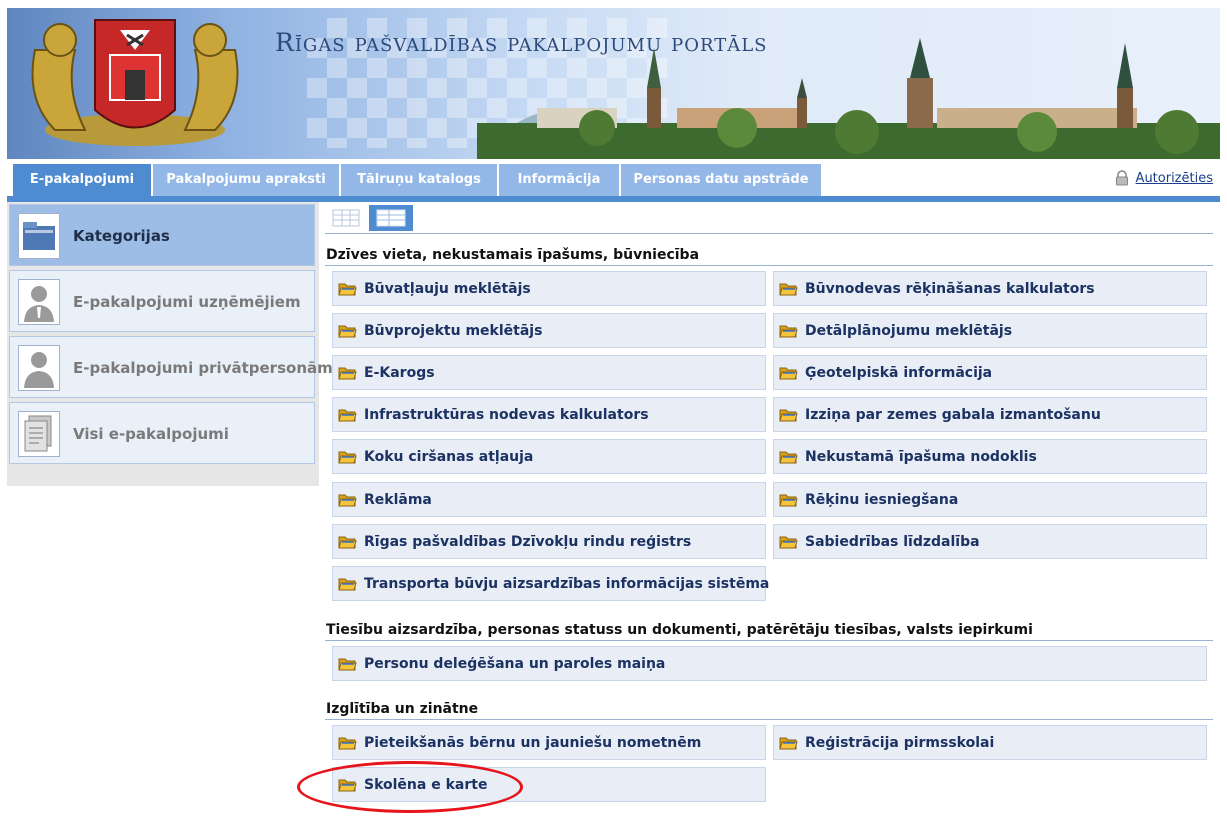  What do you see at coordinates (900, 743) in the screenshot?
I see `service-item-label: Reģistrācija pirmsskolai` at bounding box center [900, 743].